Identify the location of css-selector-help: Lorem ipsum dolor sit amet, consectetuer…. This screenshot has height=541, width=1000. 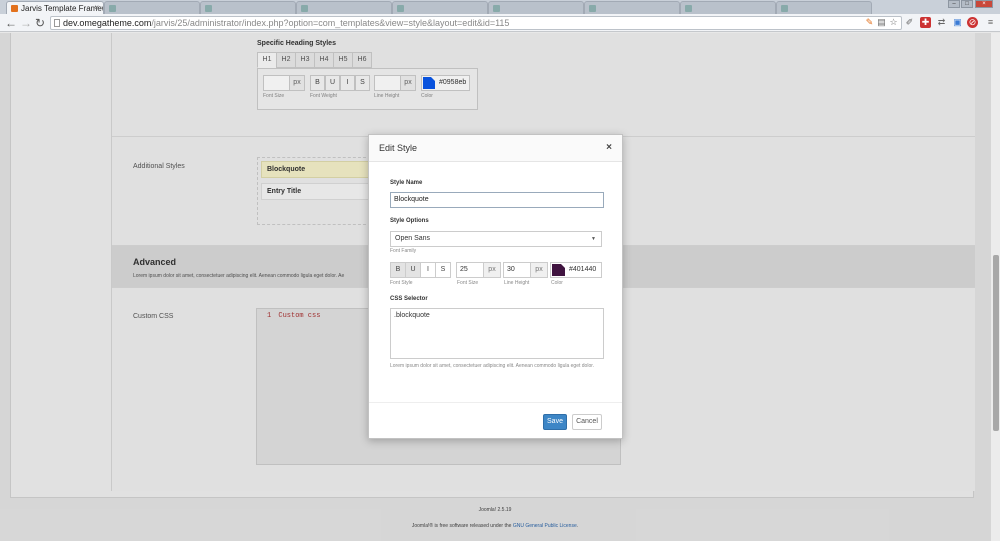
(492, 366).